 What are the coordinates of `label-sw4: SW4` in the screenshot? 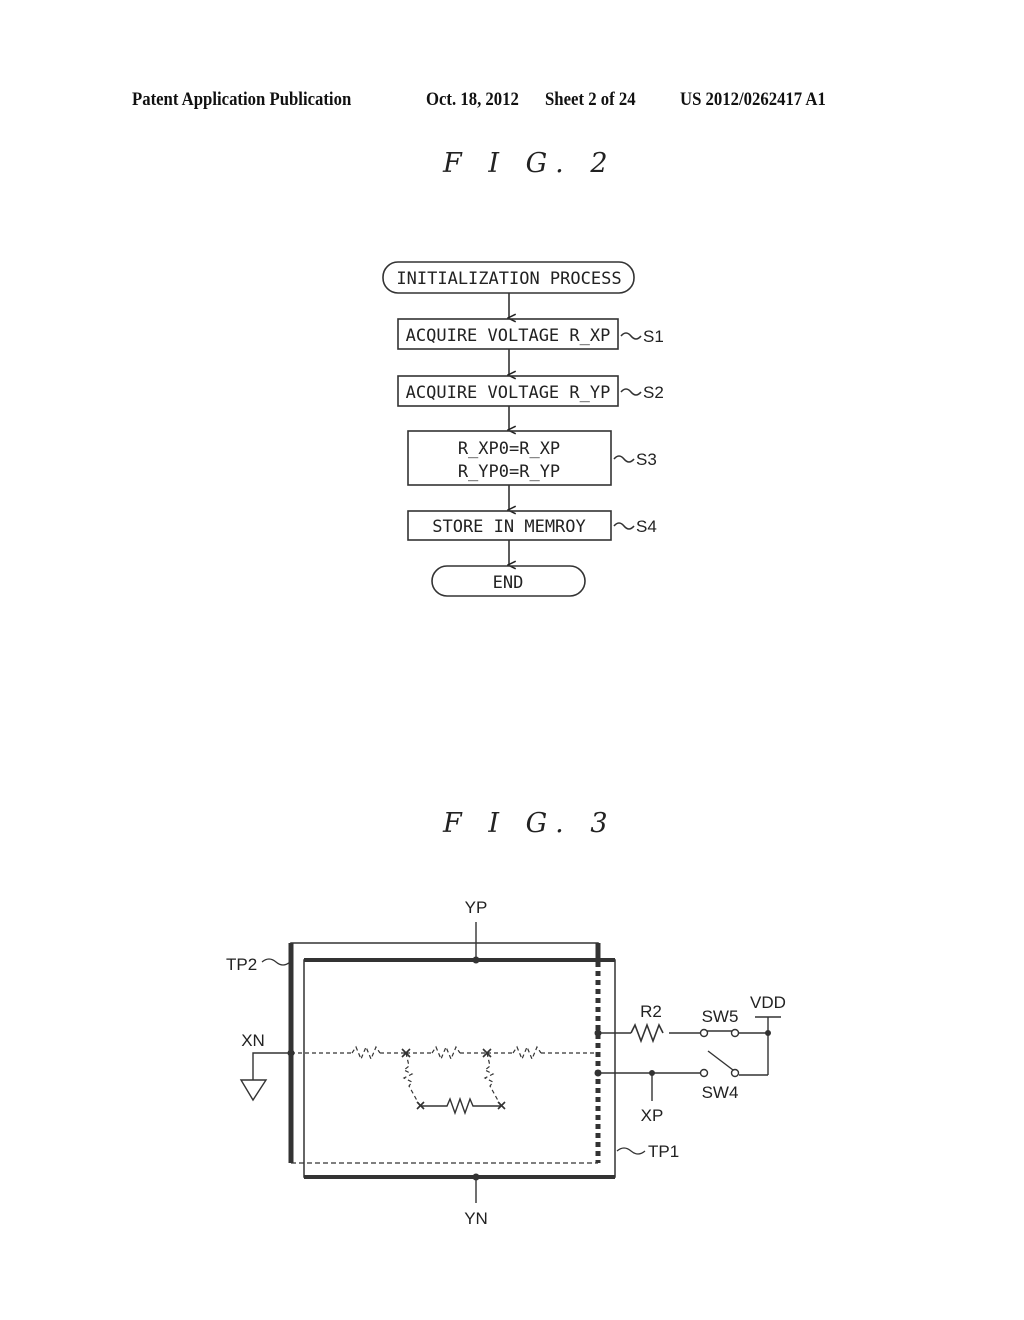 It's located at (720, 1092).